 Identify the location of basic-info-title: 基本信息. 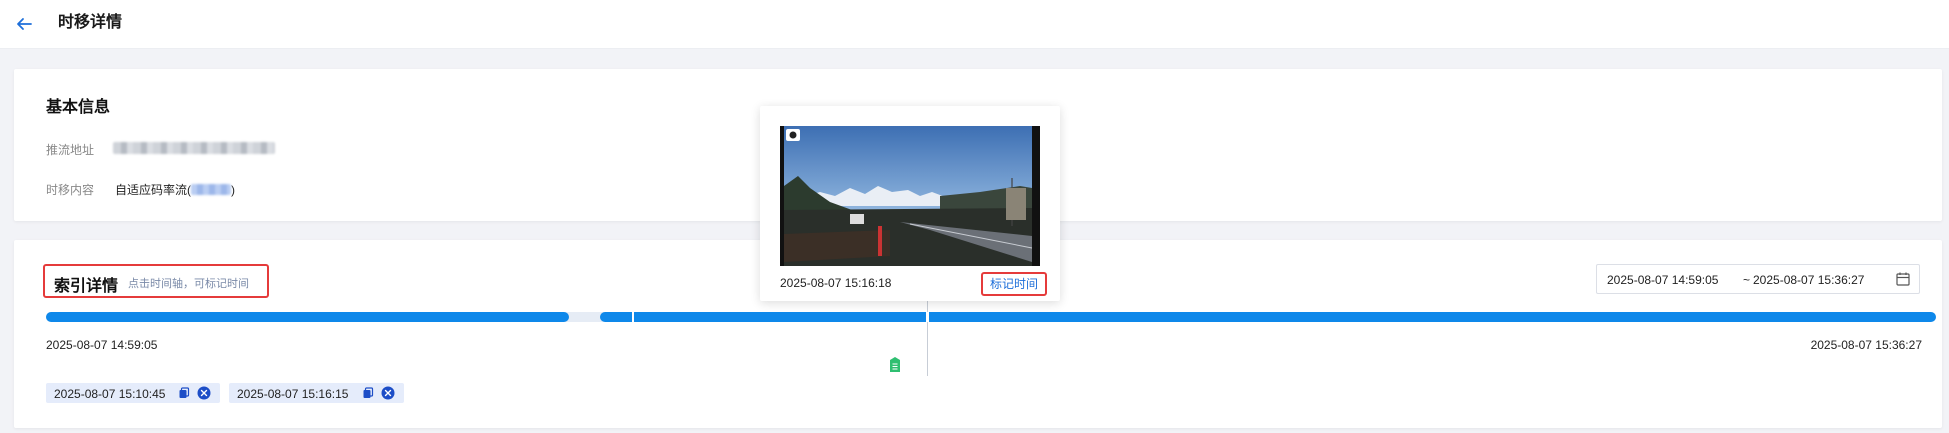
(78, 107).